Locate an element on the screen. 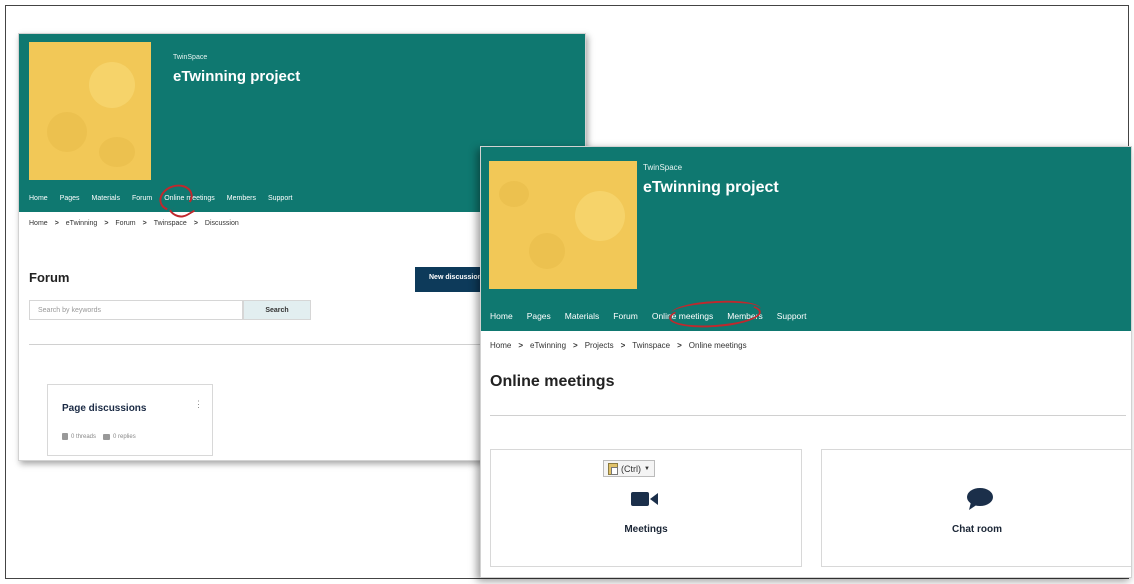 This screenshot has height=584, width=1134. threads-icon is located at coordinates (65, 436).